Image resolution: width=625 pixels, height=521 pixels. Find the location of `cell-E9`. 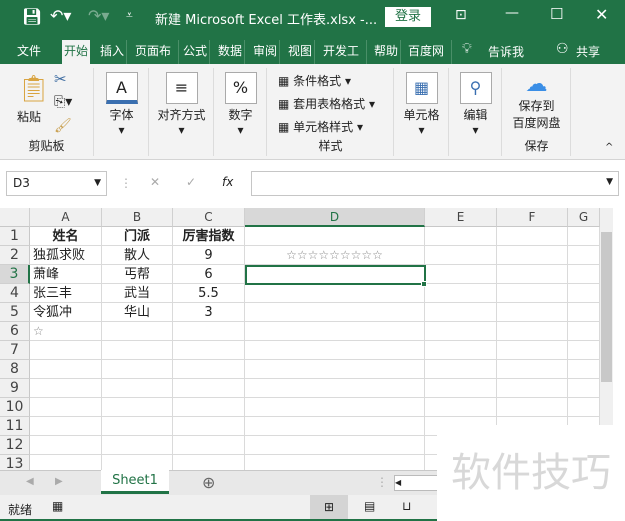

cell-E9 is located at coordinates (461, 388).